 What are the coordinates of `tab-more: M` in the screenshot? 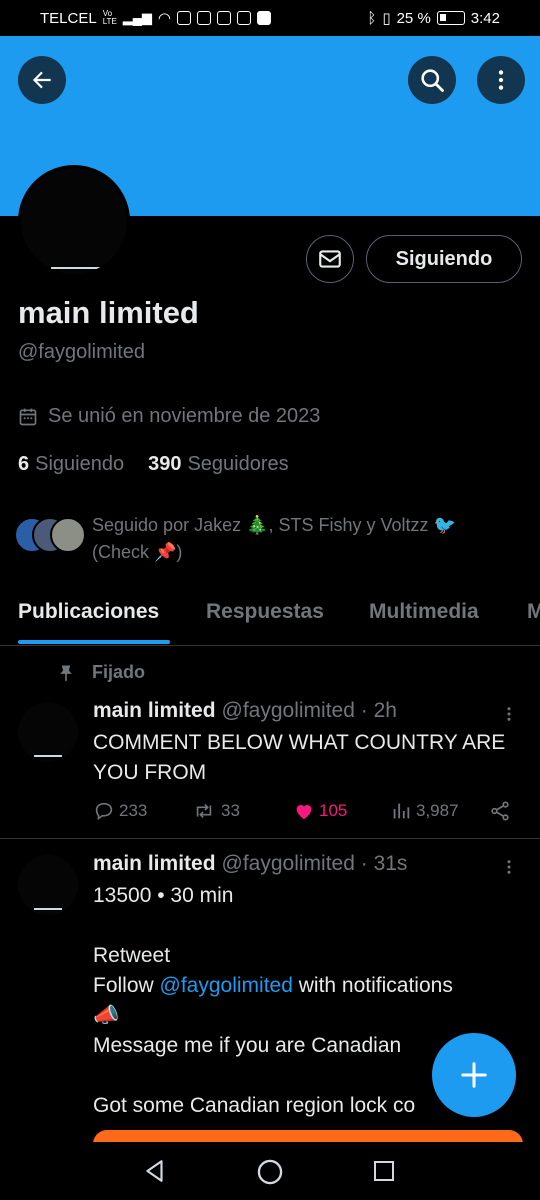 It's located at (533, 612).